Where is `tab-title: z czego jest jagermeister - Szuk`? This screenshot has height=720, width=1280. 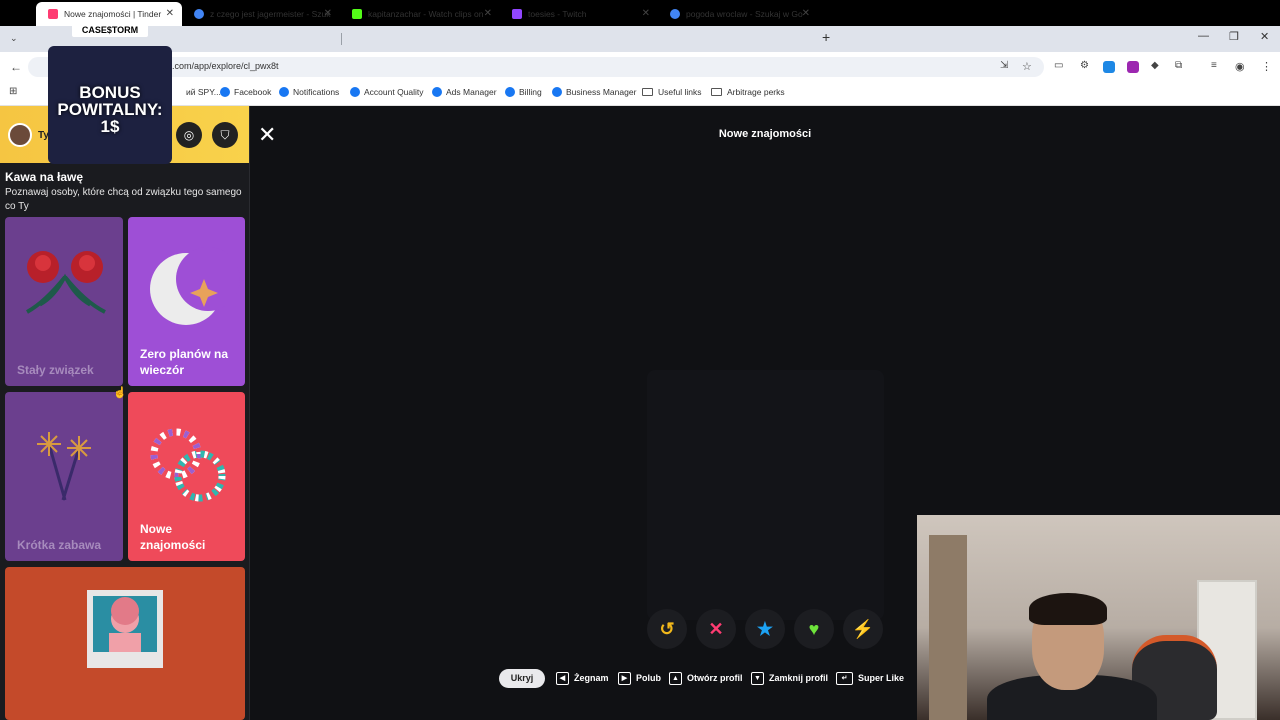
tab-title: z czego jest jagermeister - Szuk is located at coordinates (270, 14).